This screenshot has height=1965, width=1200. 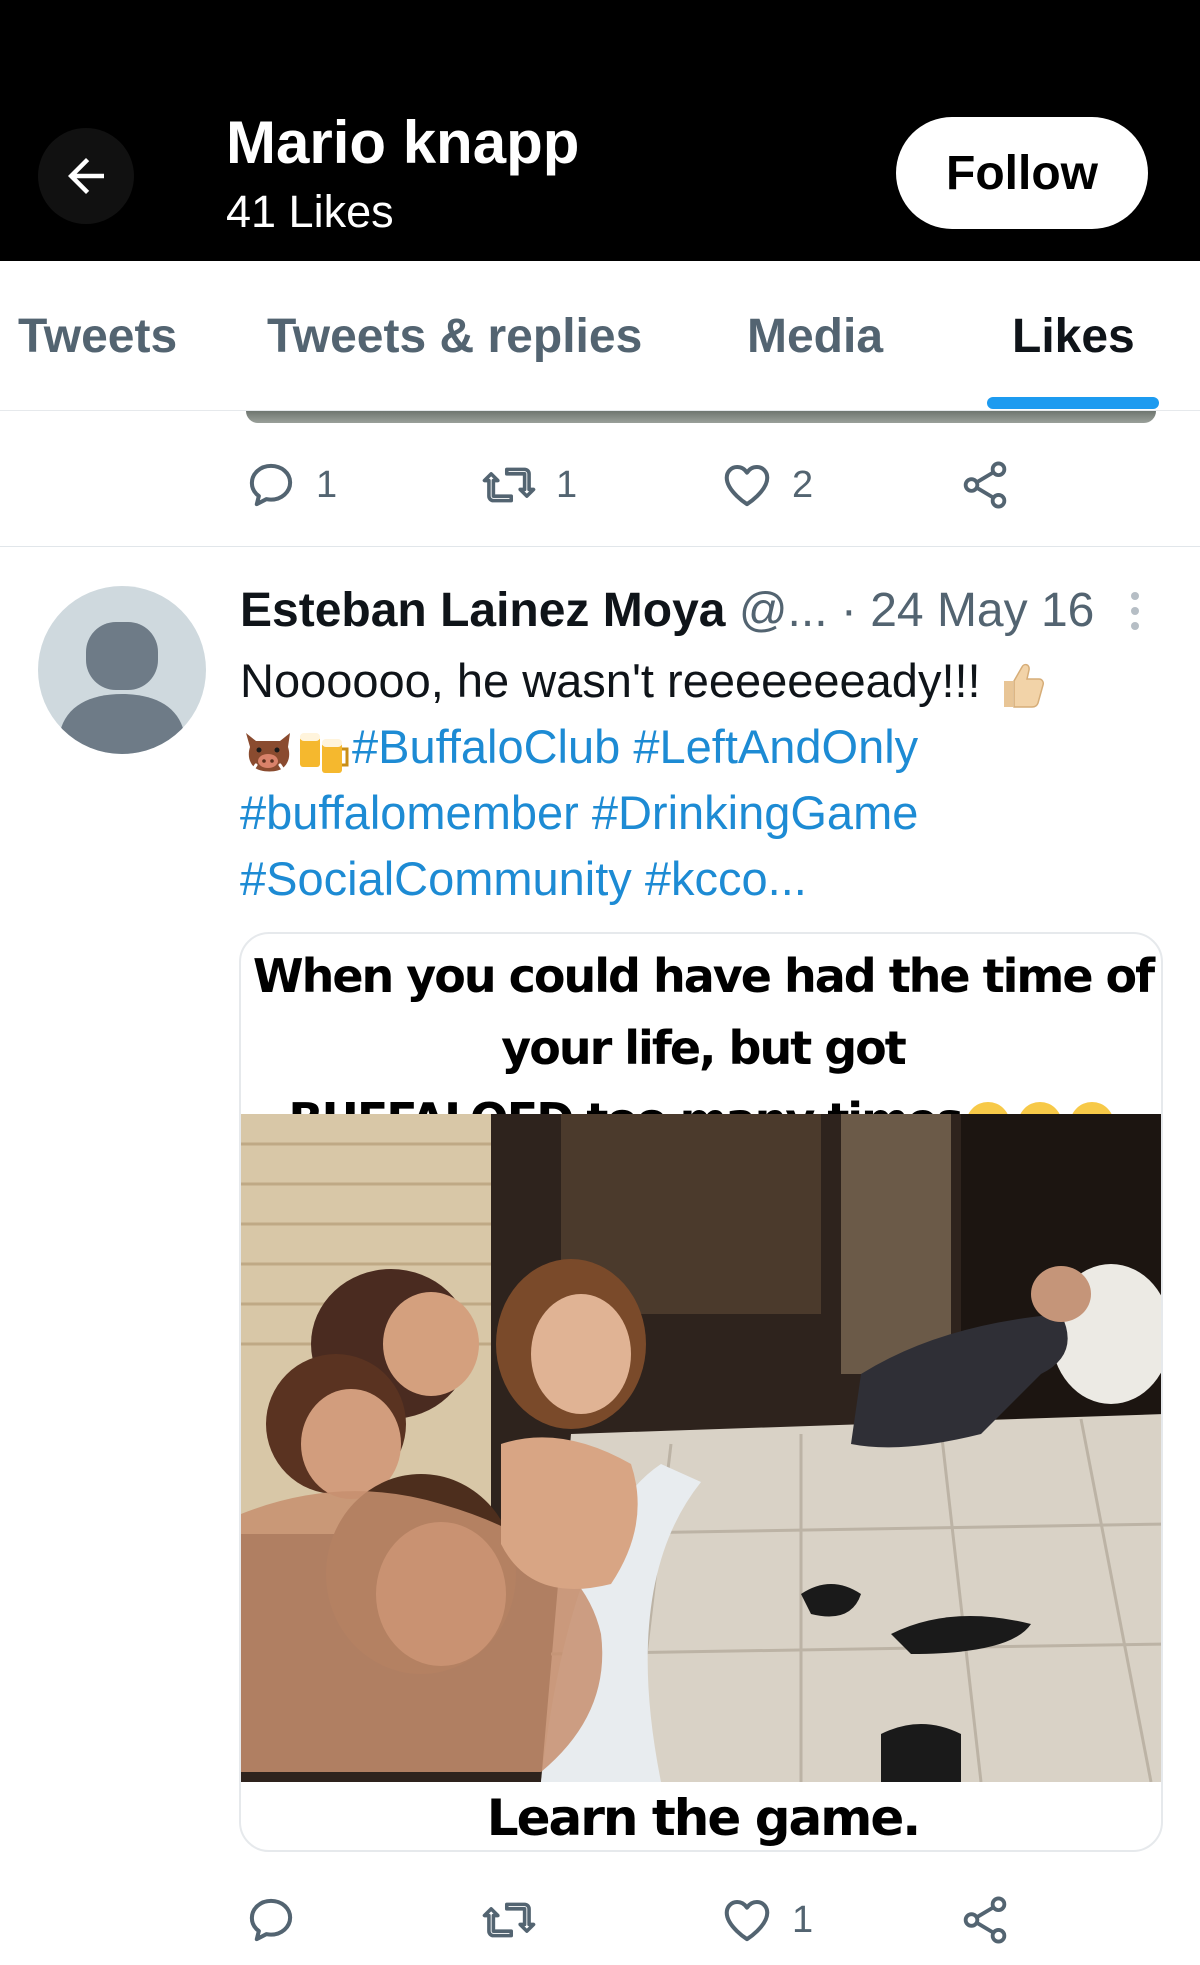 What do you see at coordinates (454, 336) in the screenshot?
I see `tab-tweets-replies: Tweets & replies` at bounding box center [454, 336].